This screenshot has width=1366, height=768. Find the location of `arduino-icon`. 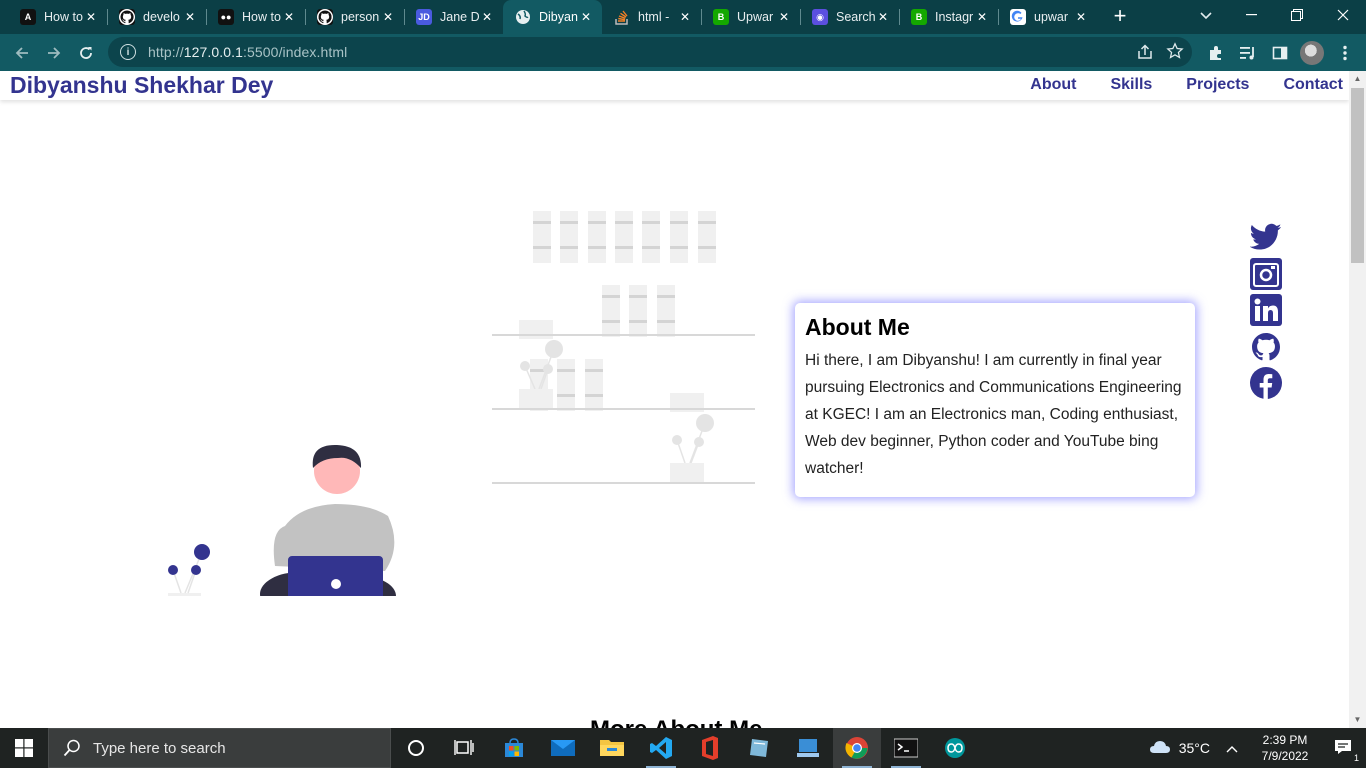

arduino-icon is located at coordinates (955, 748).